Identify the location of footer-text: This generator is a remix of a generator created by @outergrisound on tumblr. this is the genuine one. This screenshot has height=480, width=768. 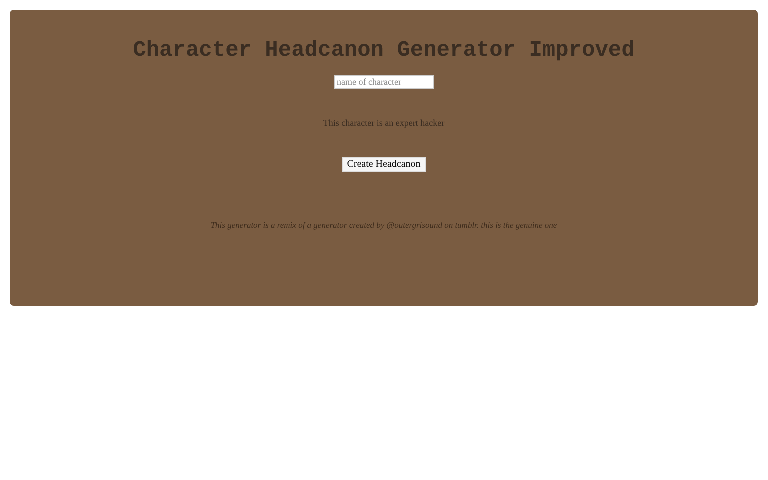
(384, 225).